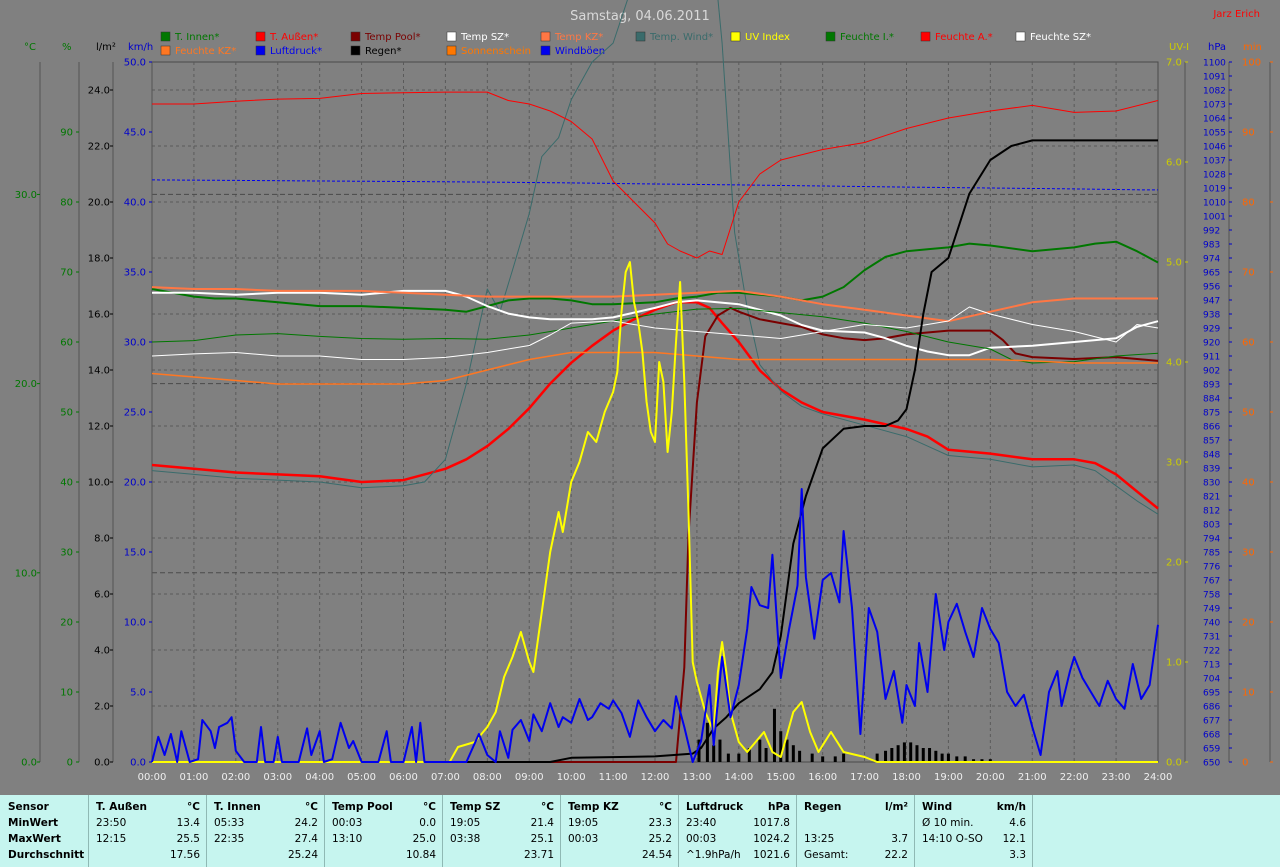  Describe the element at coordinates (1174, 363) in the screenshot. I see `uv-tick-label: 4.0` at that location.